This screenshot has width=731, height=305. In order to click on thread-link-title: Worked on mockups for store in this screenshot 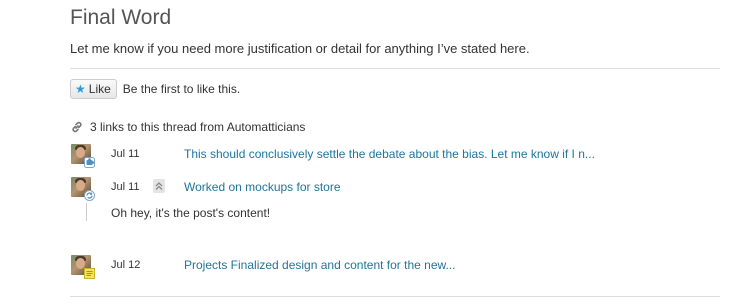, I will do `click(262, 187)`.